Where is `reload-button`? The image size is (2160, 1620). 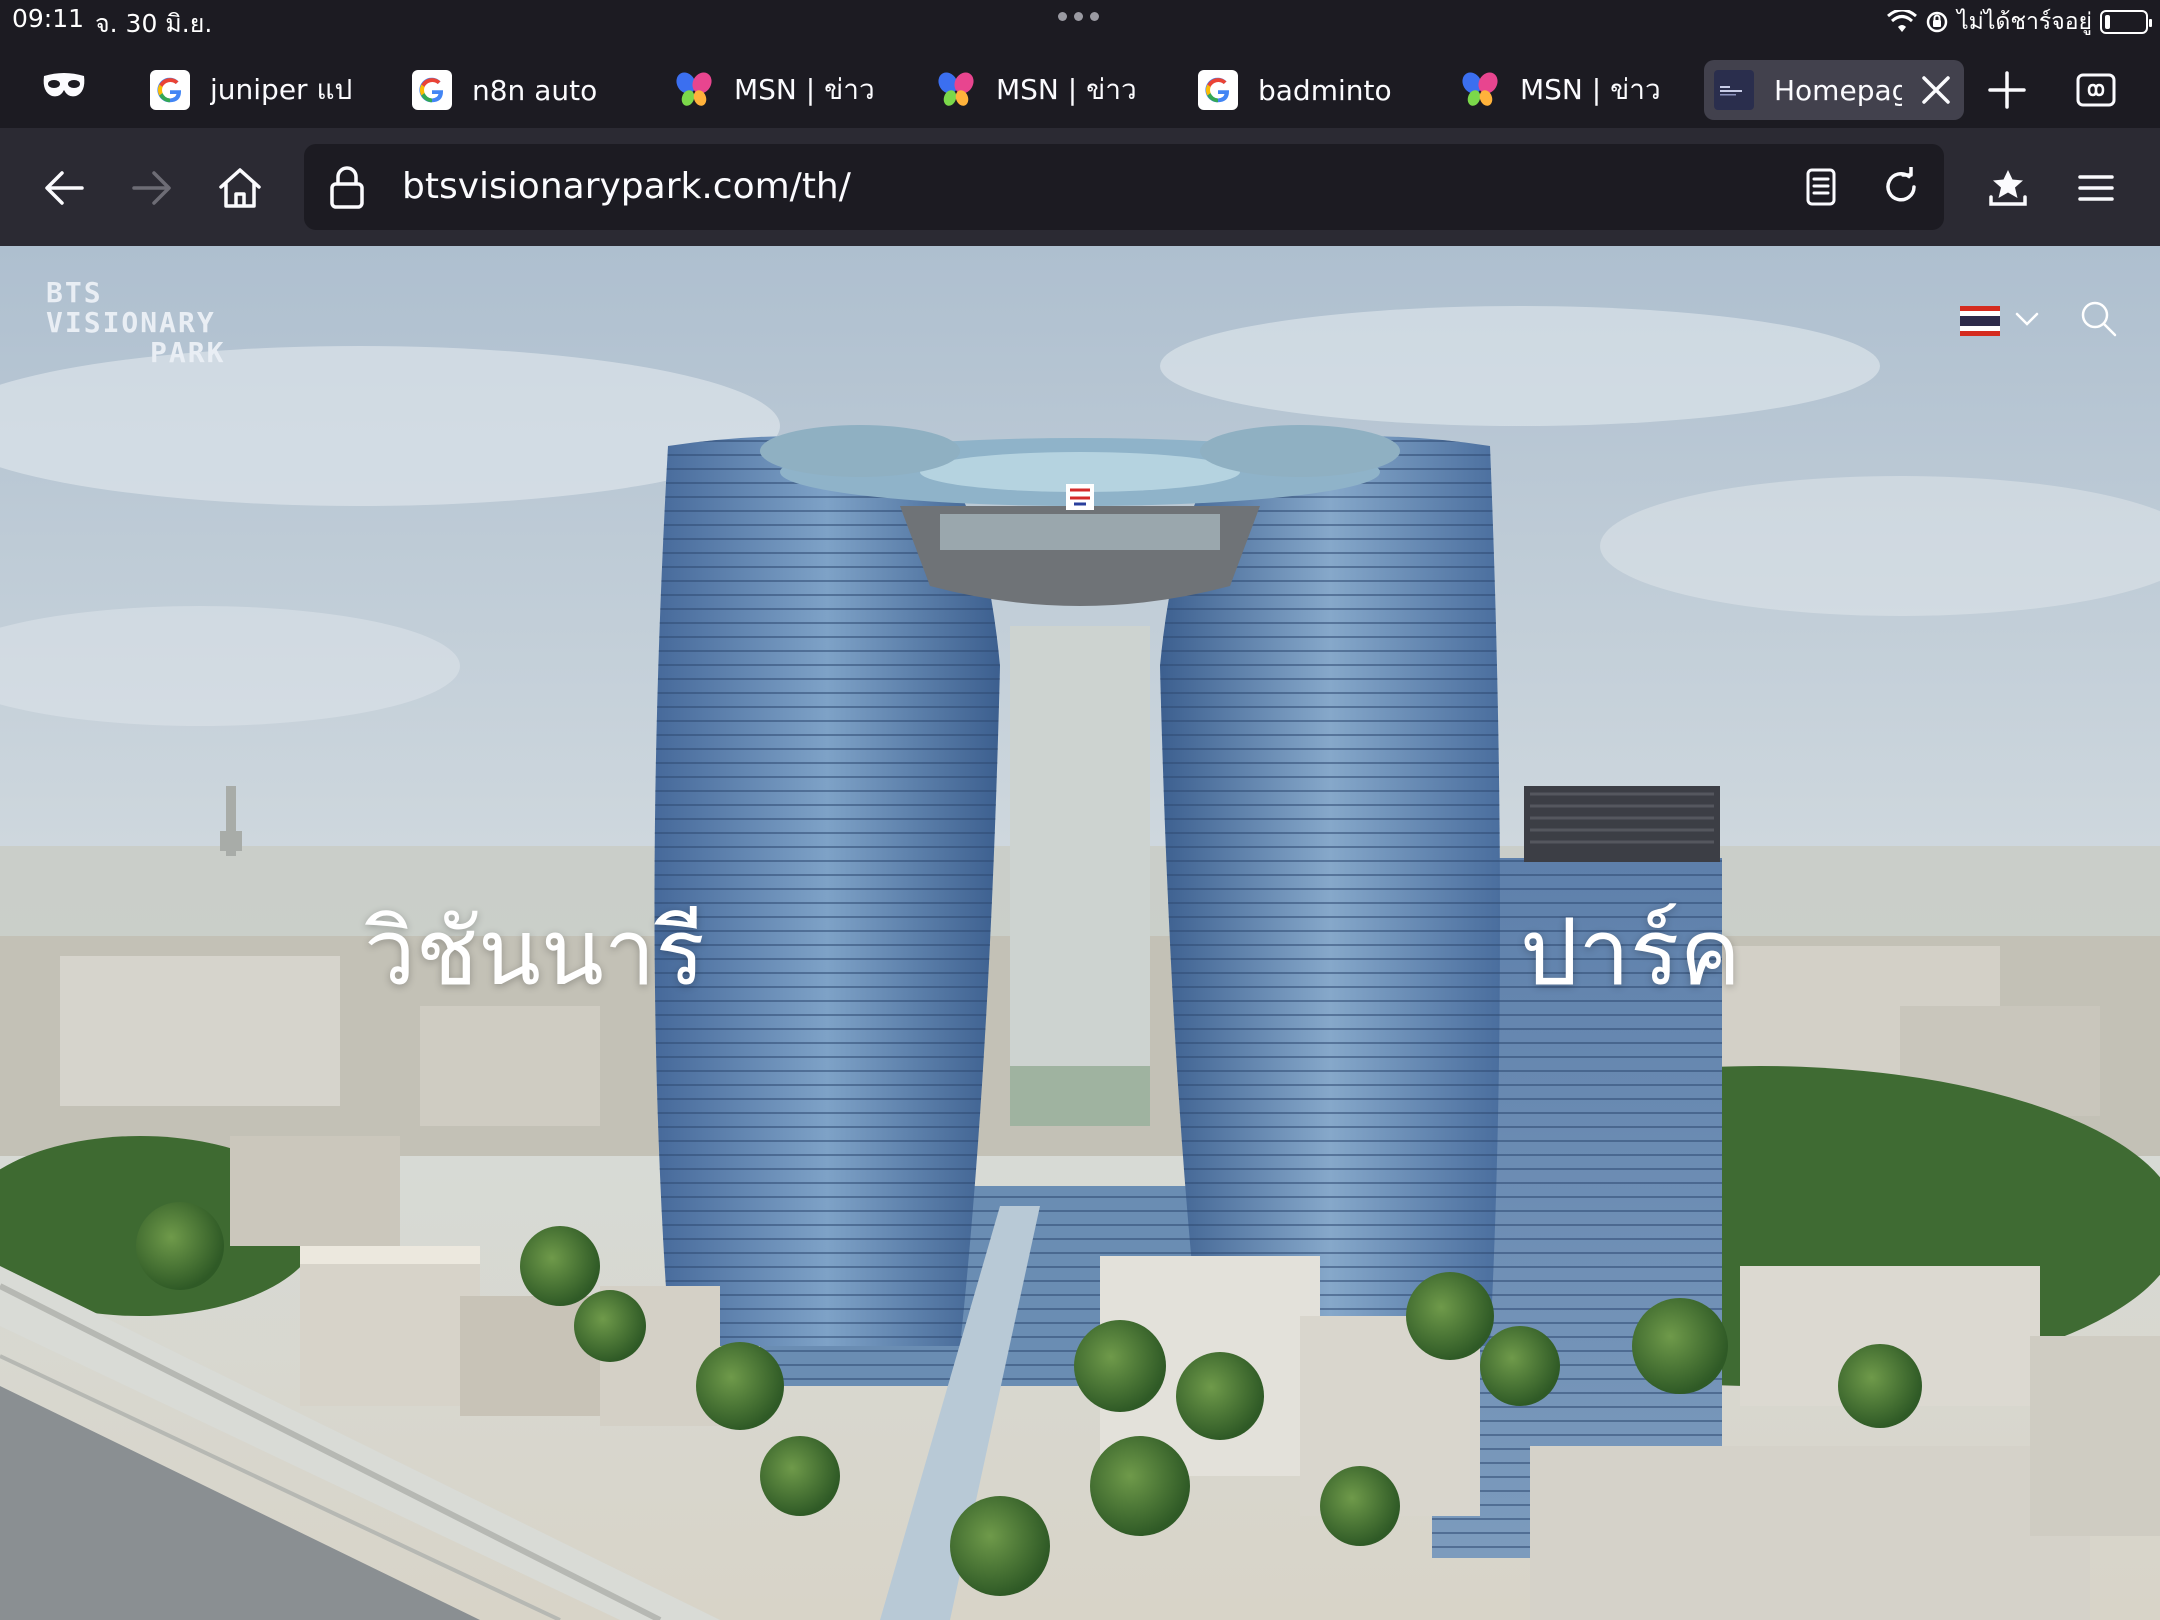
reload-button is located at coordinates (1901, 187).